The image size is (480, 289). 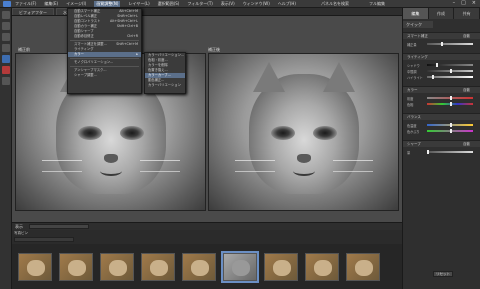 I want to click on maximize-icon: □, so click(x=463, y=3).